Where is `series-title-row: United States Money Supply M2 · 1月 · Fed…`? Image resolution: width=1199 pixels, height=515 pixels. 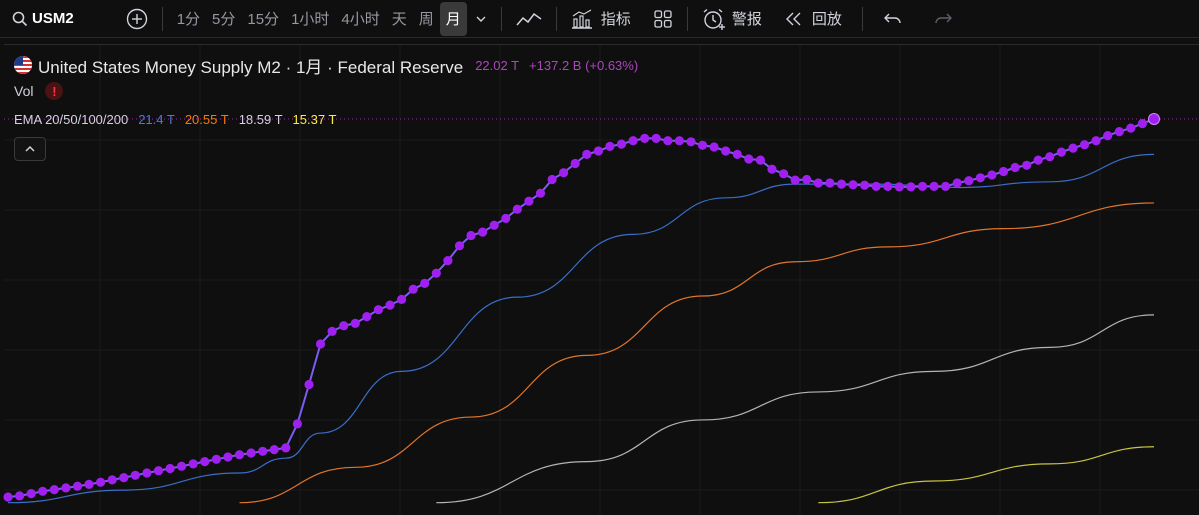
series-title-row: United States Money Supply M2 · 1月 · Fed… is located at coordinates (326, 65).